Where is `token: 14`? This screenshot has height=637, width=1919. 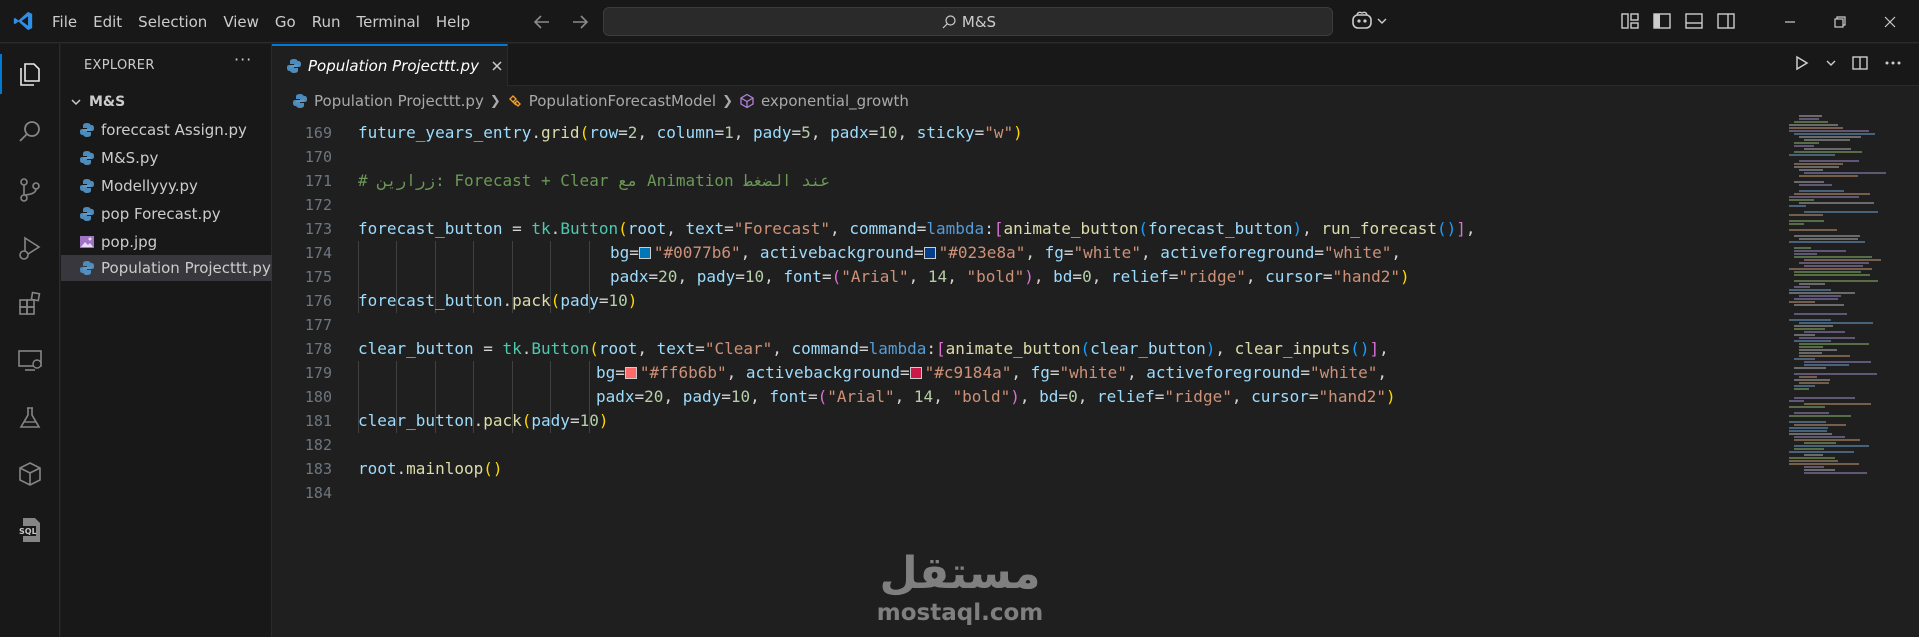
token: 14 is located at coordinates (937, 276).